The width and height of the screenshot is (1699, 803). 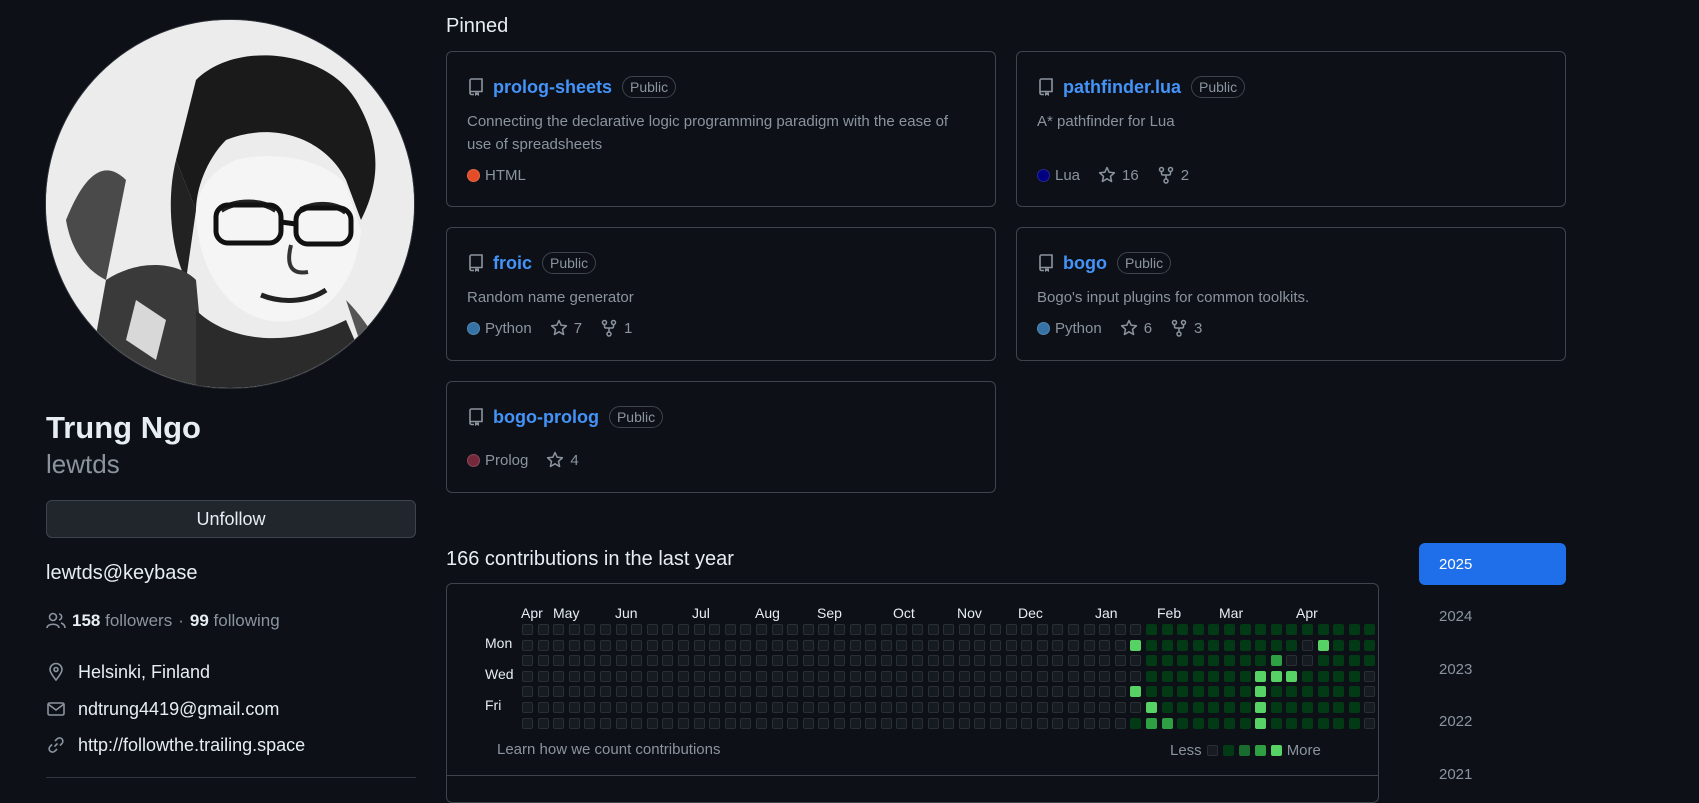 What do you see at coordinates (552, 87) in the screenshot?
I see `repo-name-link: prolog-sheets` at bounding box center [552, 87].